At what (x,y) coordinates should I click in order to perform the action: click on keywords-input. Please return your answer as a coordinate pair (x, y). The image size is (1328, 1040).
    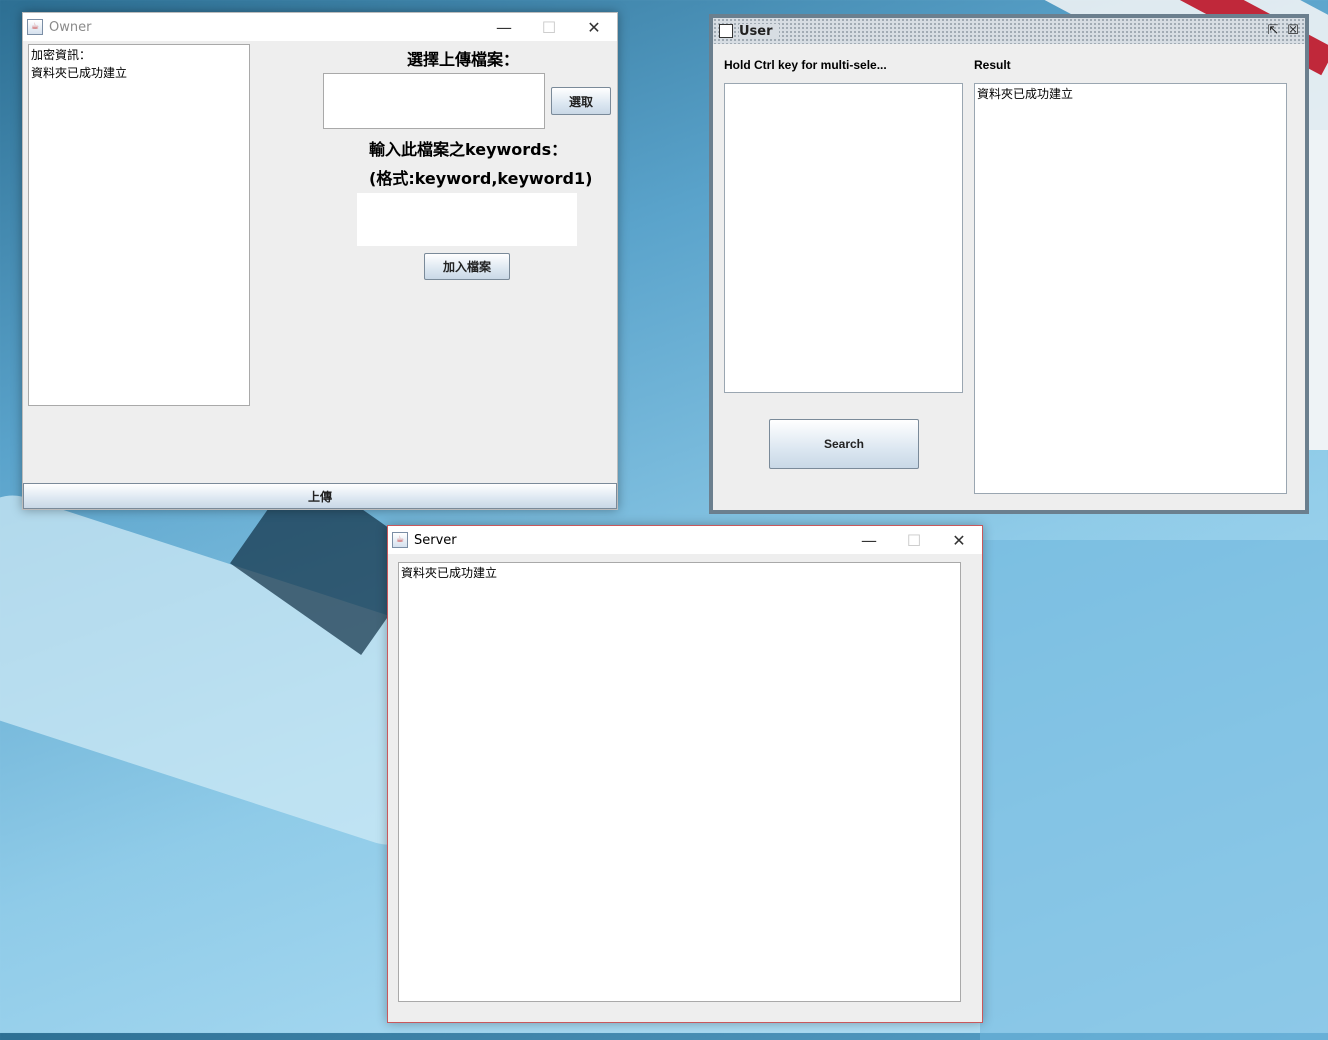
    Looking at the image, I should click on (467, 219).